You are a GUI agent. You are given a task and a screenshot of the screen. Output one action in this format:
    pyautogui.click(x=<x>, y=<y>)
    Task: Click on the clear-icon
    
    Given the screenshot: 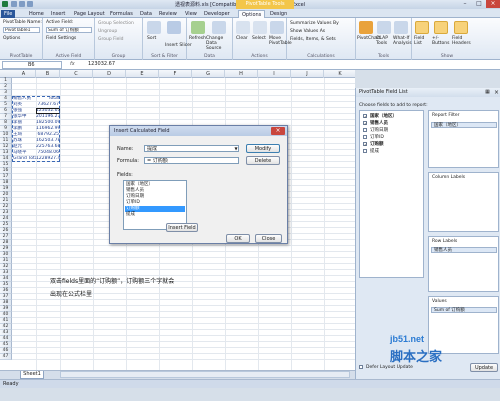 What is the action you would take?
    pyautogui.click(x=243, y=27)
    